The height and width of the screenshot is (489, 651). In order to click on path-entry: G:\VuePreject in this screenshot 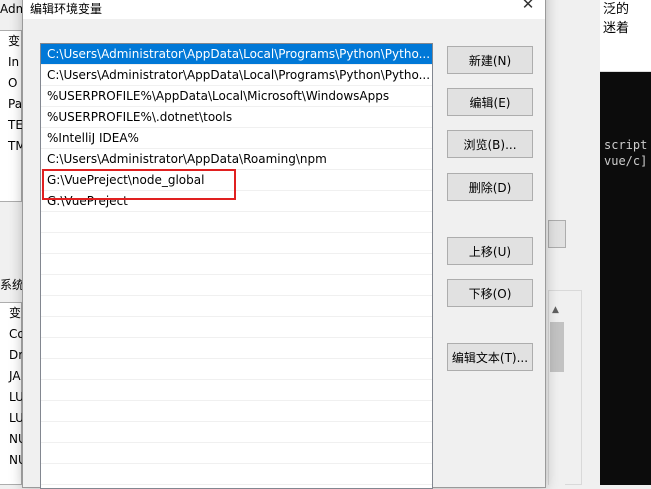, I will do `click(236, 201)`.